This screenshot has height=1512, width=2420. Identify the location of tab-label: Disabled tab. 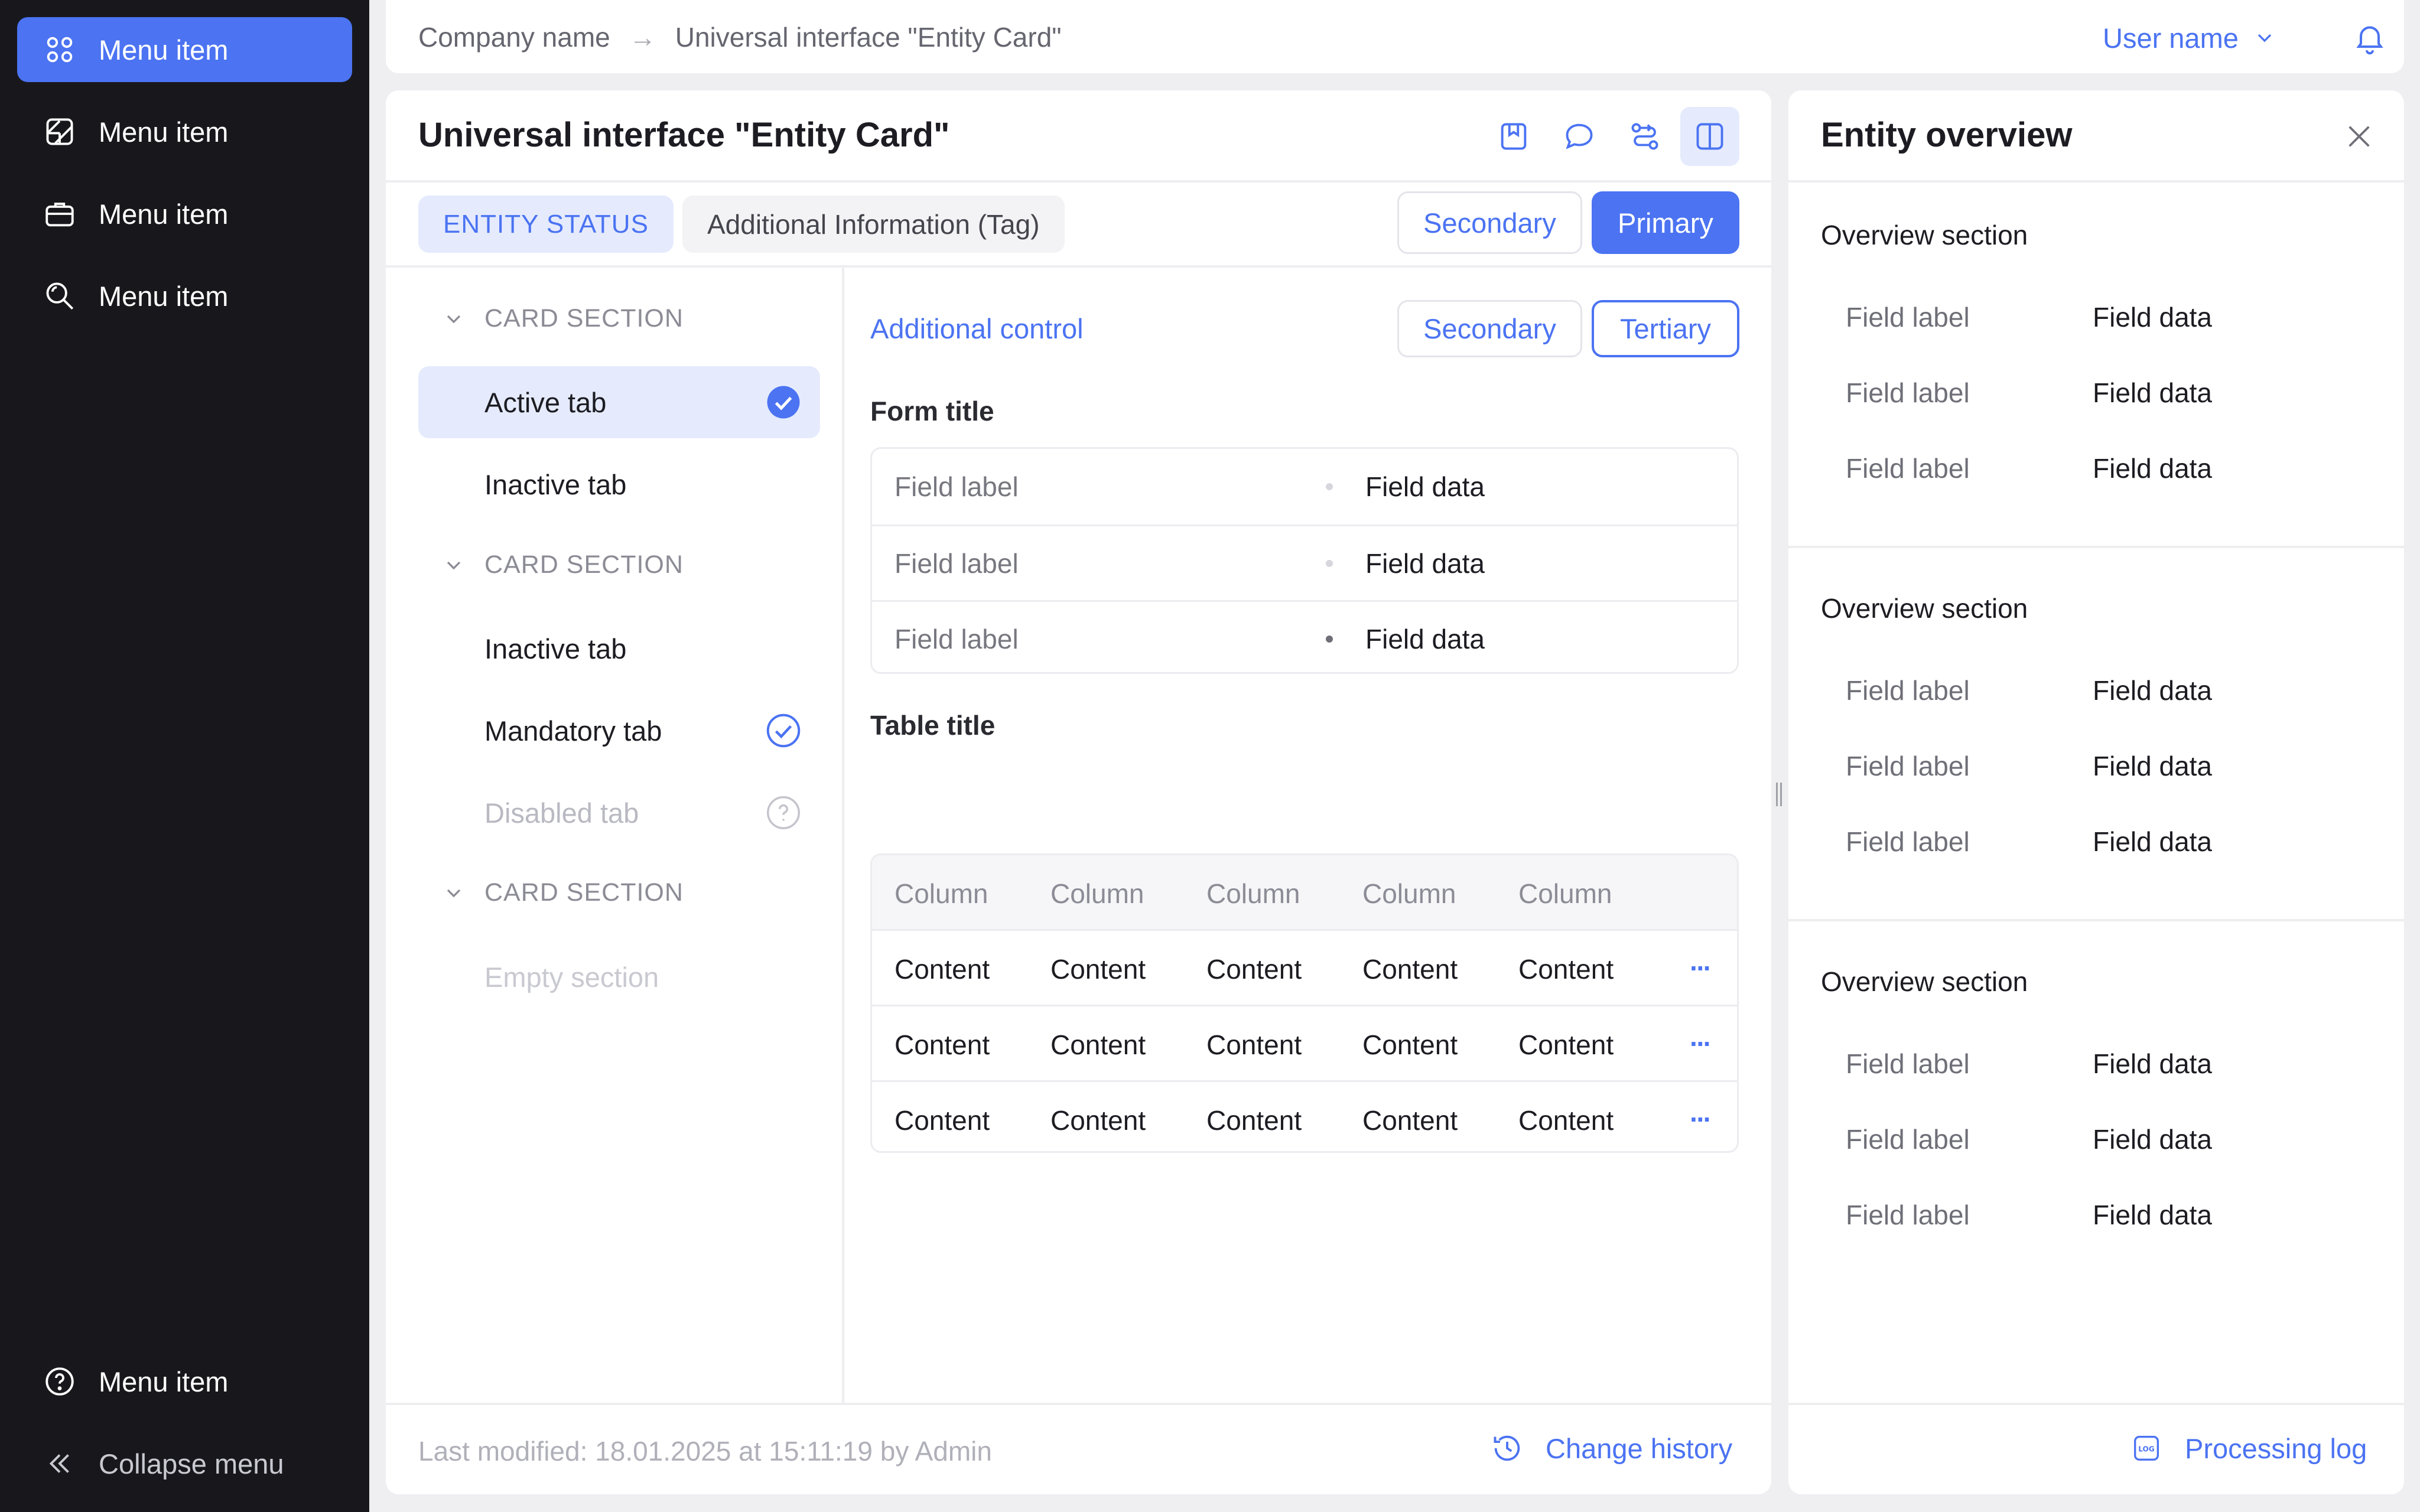
(561, 813).